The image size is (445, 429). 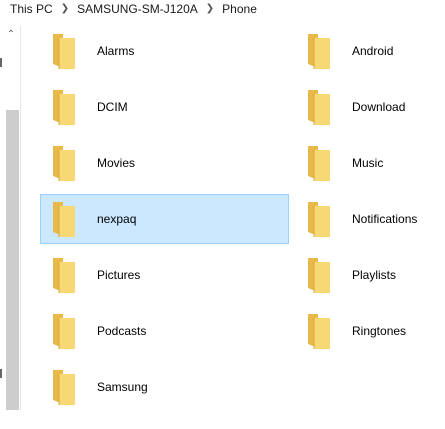 What do you see at coordinates (12, 260) in the screenshot?
I see `scrollbar-thumb` at bounding box center [12, 260].